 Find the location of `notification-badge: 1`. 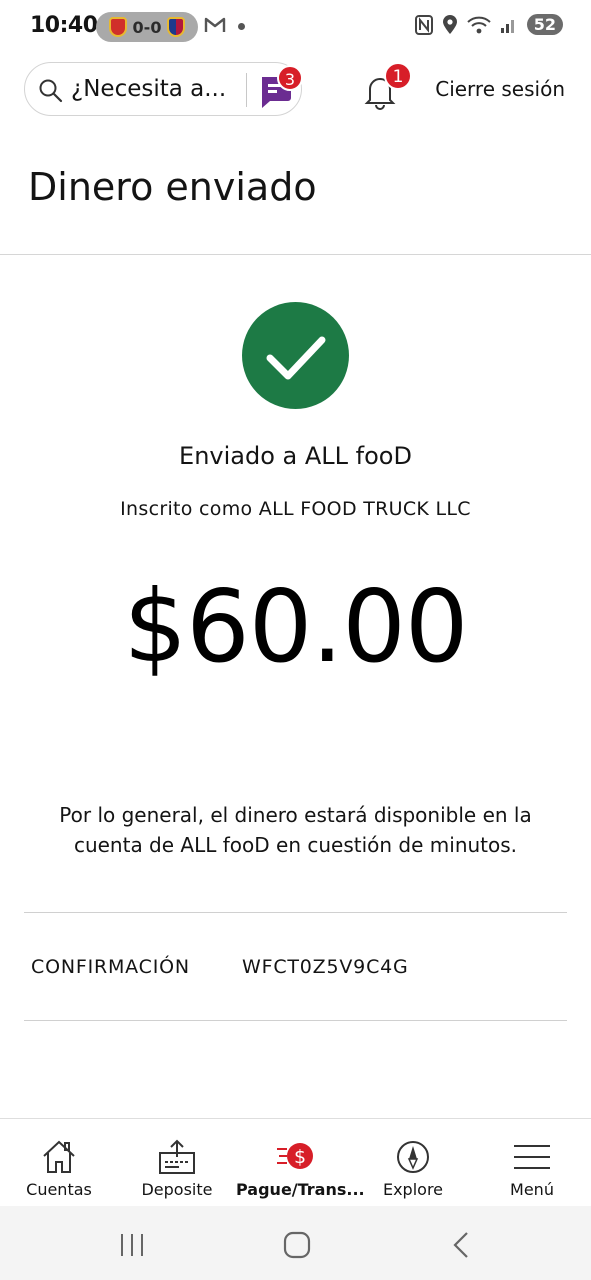

notification-badge: 1 is located at coordinates (398, 76).